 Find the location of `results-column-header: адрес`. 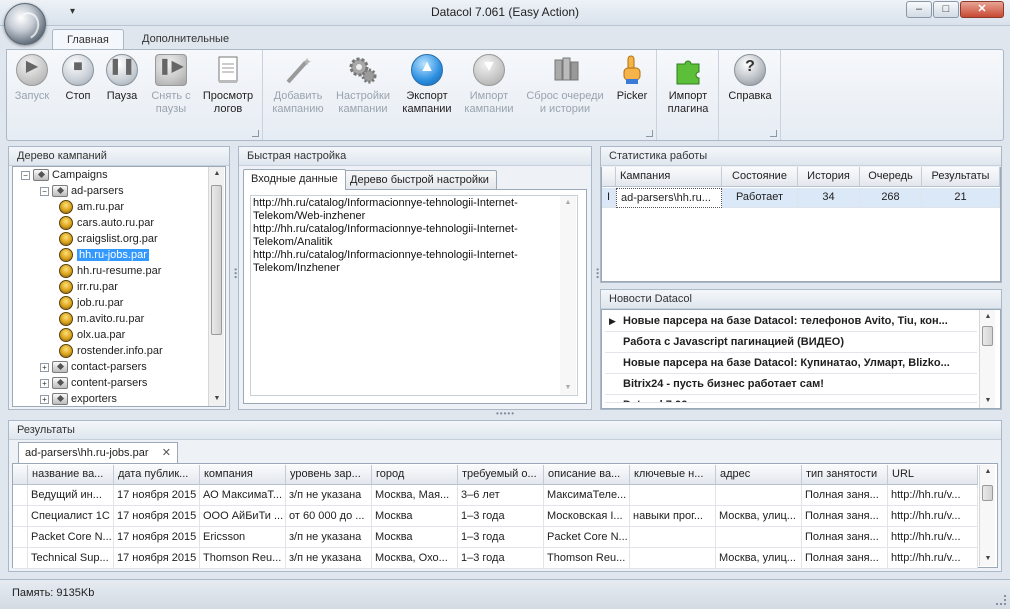

results-column-header: адрес is located at coordinates (759, 475).